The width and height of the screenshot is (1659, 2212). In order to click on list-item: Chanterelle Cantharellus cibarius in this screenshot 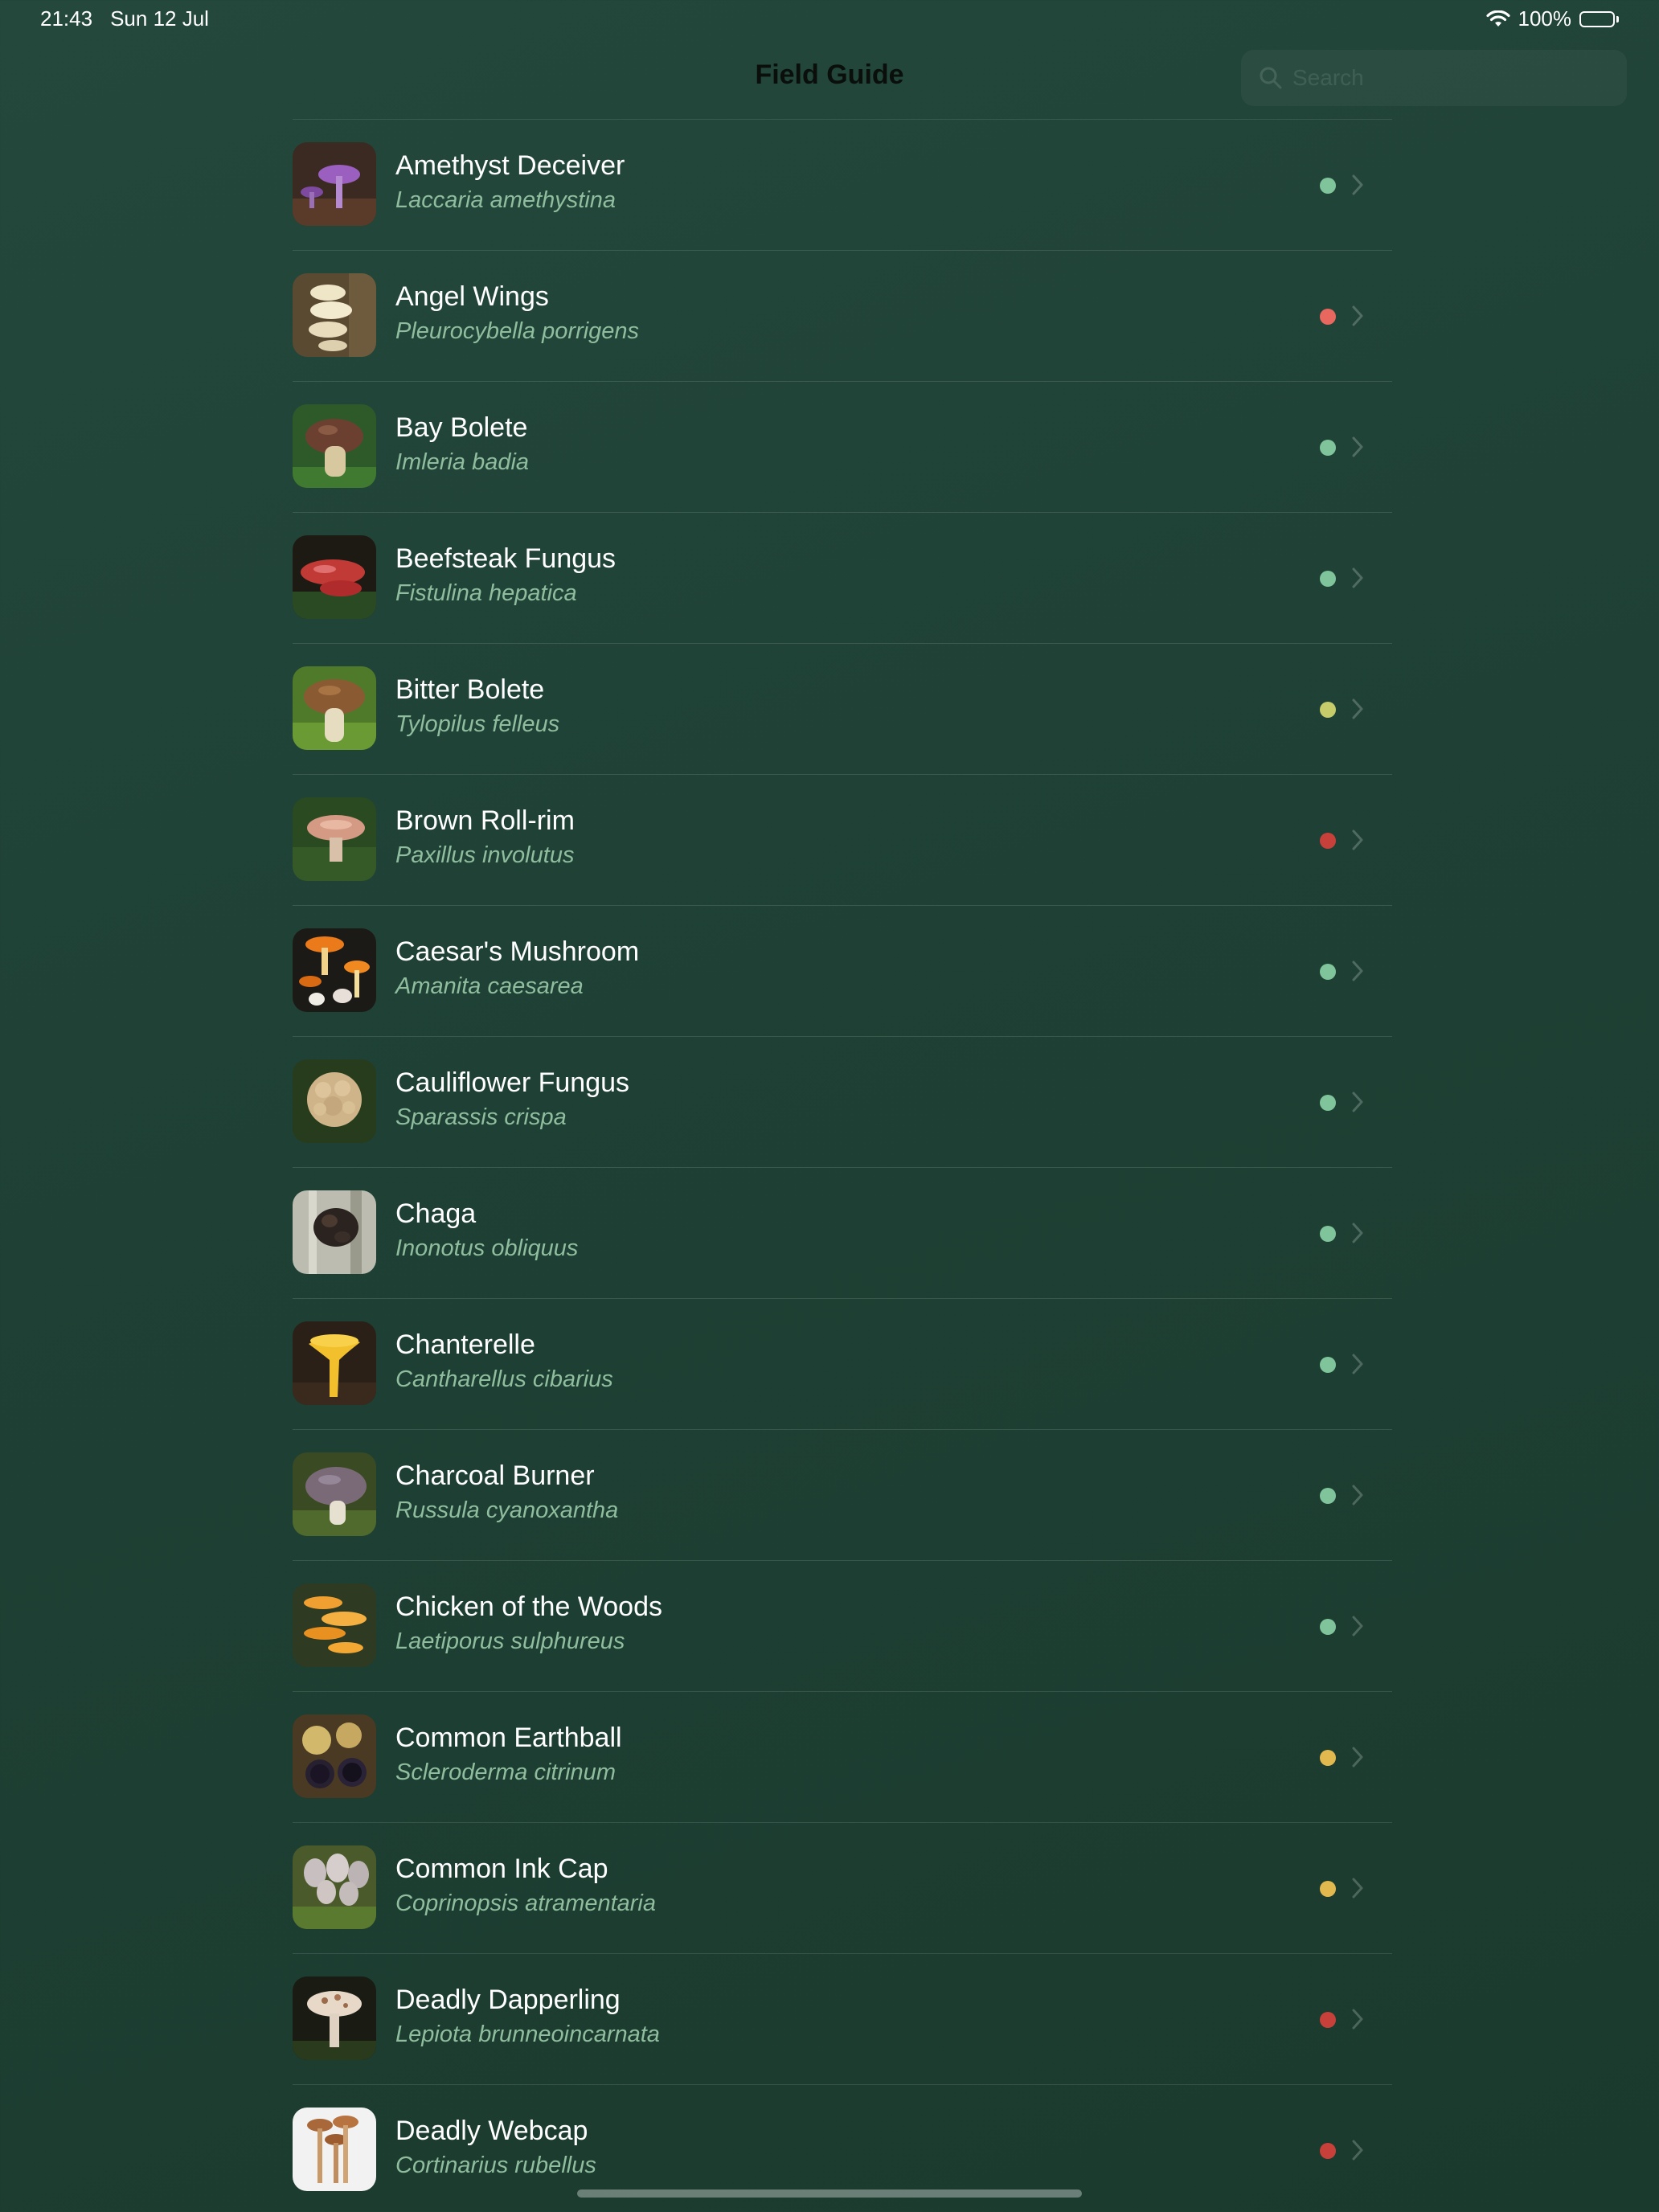, I will do `click(843, 1364)`.